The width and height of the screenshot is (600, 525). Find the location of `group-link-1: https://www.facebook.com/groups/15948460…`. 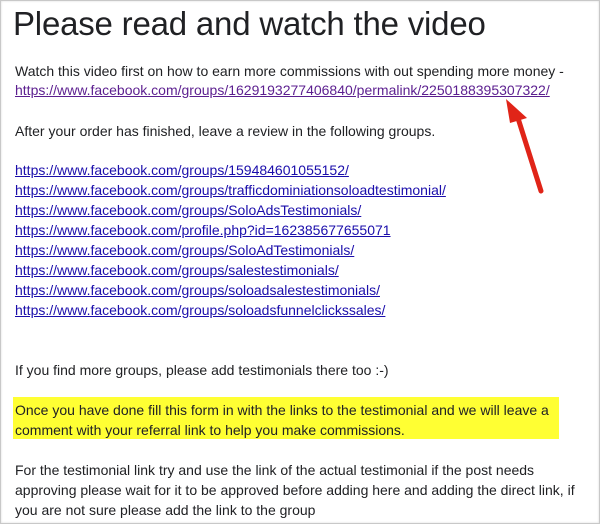

group-link-1: https://www.facebook.com/groups/15948460… is located at coordinates (182, 170).